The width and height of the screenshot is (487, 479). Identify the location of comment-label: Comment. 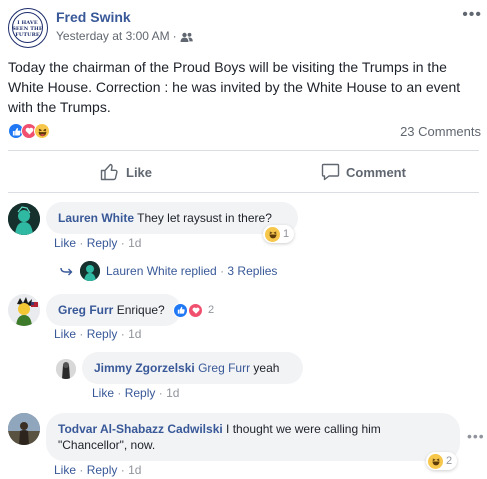
(376, 172).